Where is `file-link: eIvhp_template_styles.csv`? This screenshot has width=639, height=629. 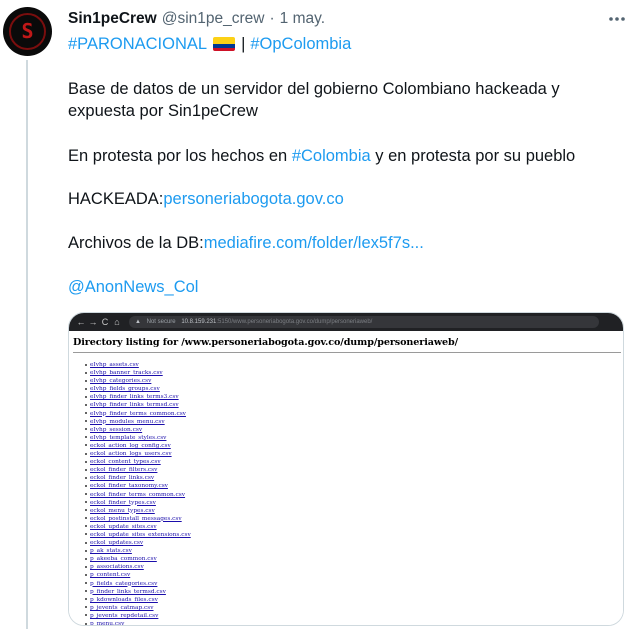
file-link: eIvhp_template_styles.csv is located at coordinates (128, 438).